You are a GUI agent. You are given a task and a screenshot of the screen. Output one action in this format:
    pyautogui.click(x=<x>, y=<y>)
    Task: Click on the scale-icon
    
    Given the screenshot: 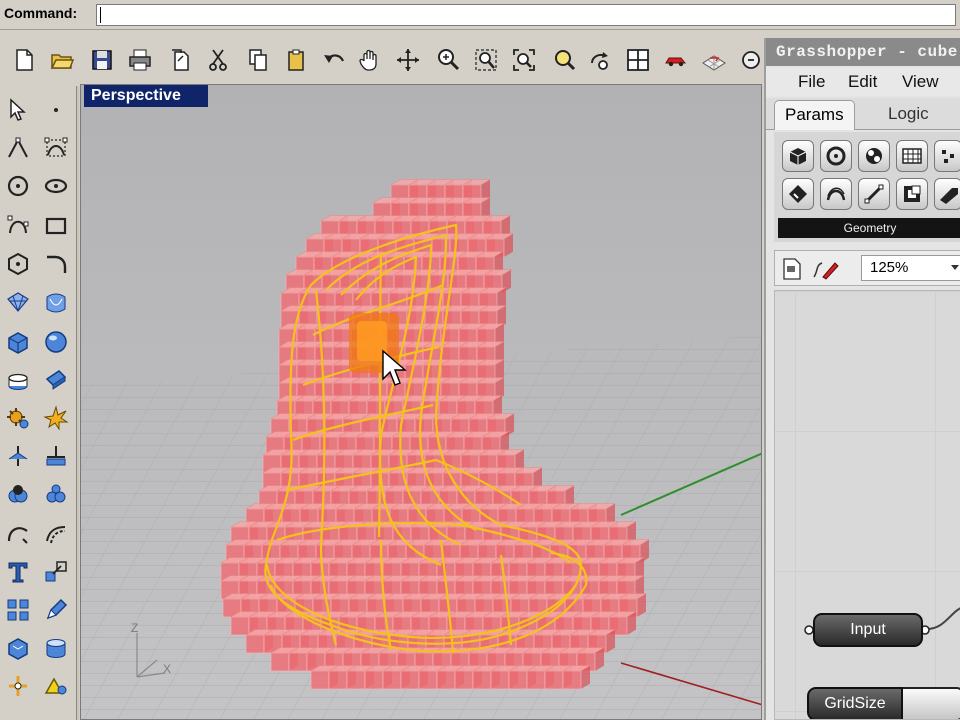 What is the action you would take?
    pyautogui.click(x=56, y=572)
    